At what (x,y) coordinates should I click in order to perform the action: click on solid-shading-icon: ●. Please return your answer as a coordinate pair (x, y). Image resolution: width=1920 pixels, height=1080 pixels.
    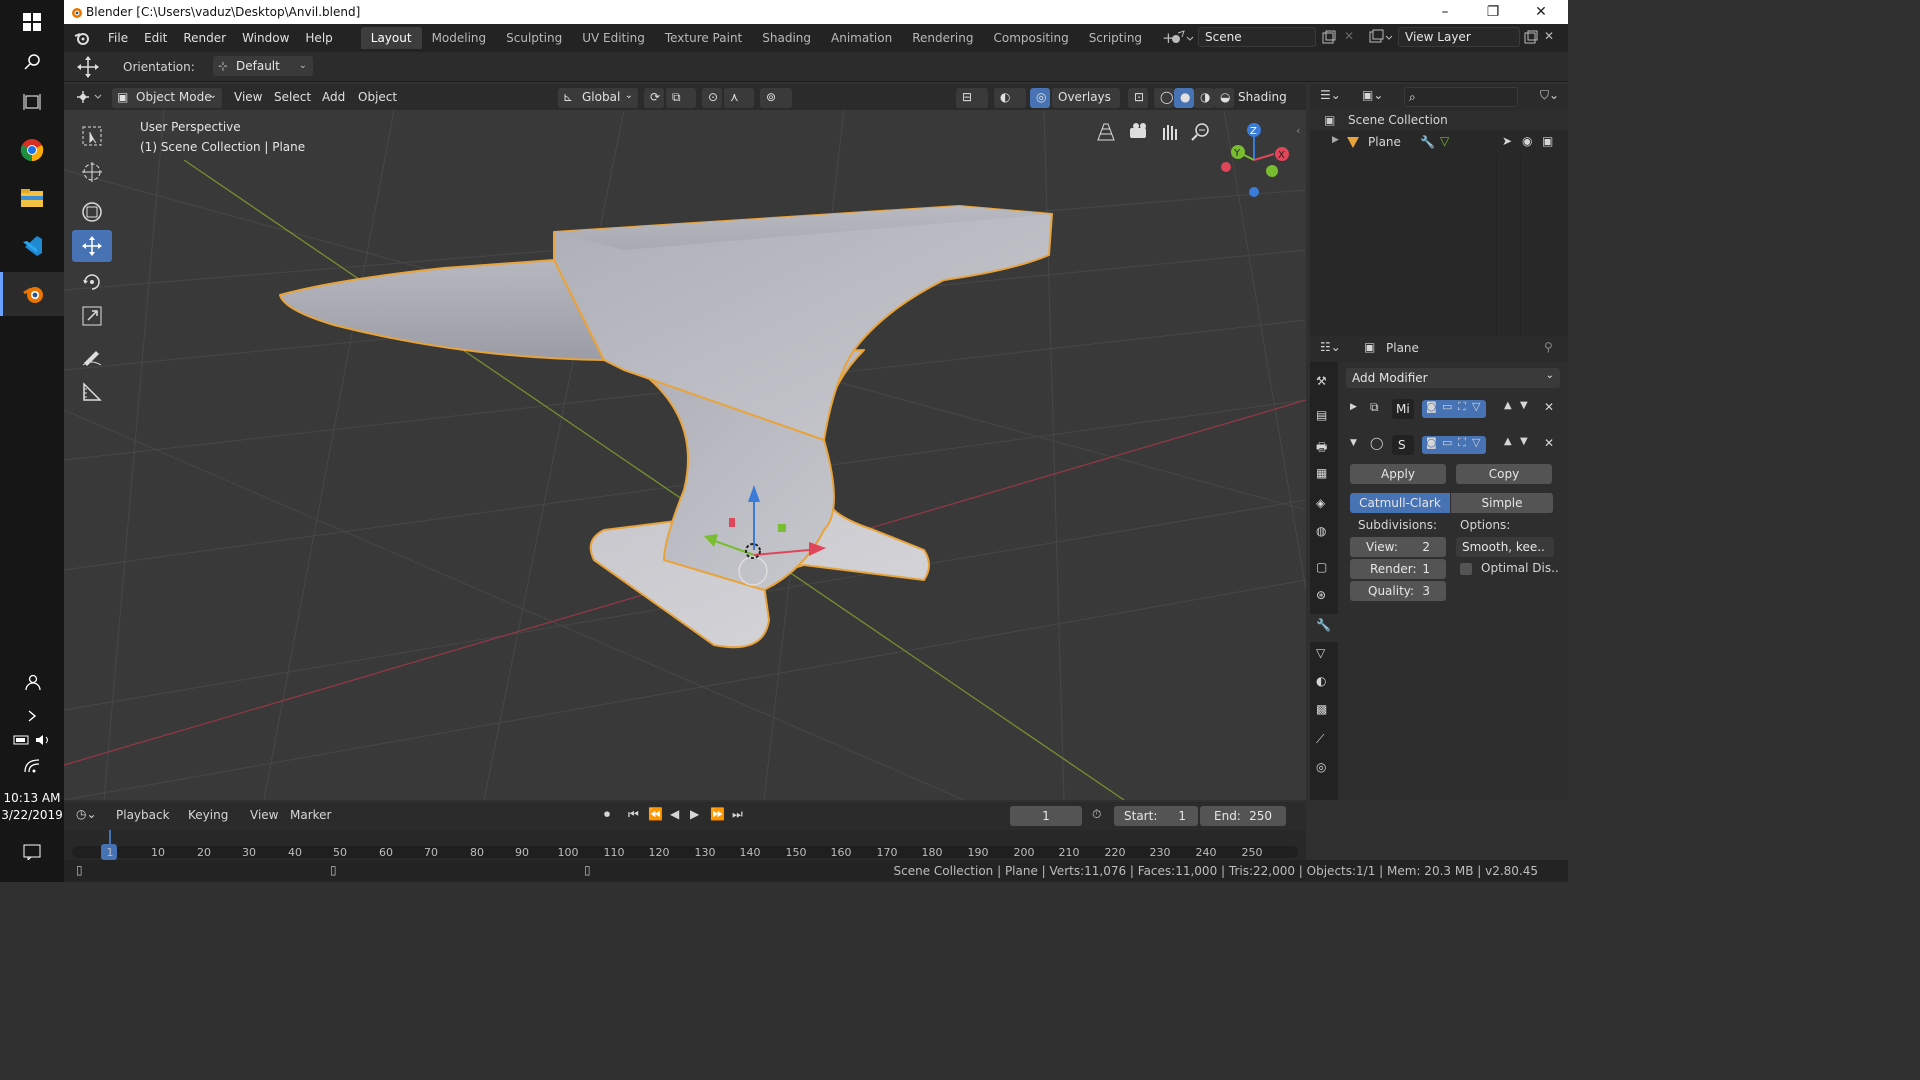
    Looking at the image, I should click on (1184, 98).